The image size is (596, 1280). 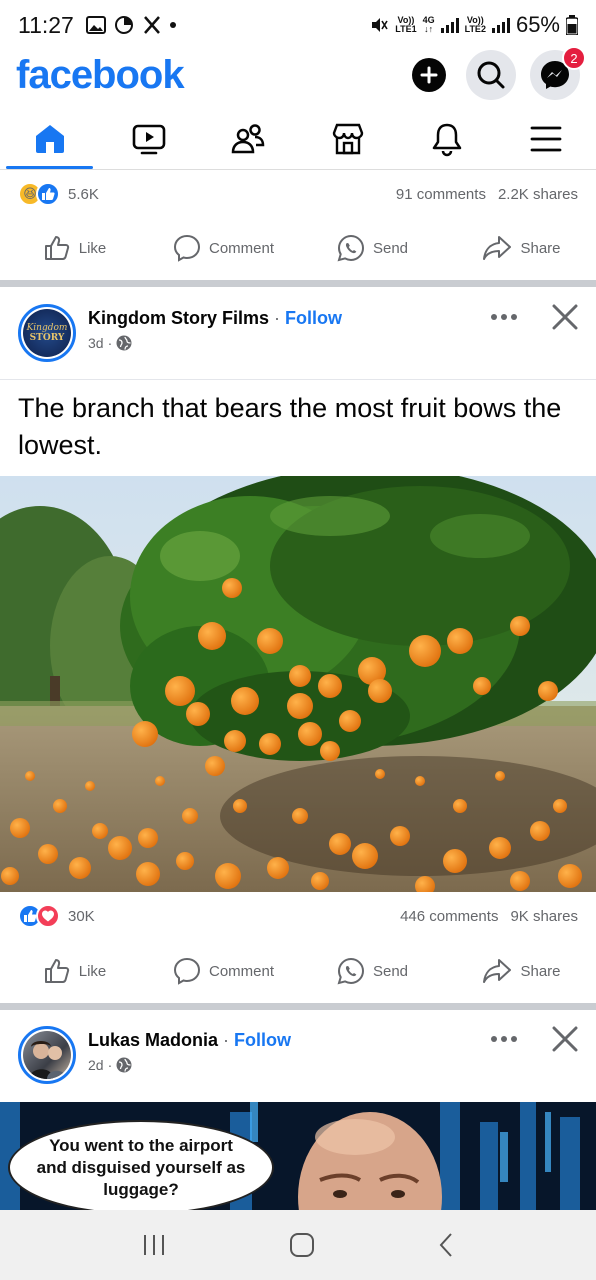 I want to click on love-reaction-icon, so click(x=48, y=916).